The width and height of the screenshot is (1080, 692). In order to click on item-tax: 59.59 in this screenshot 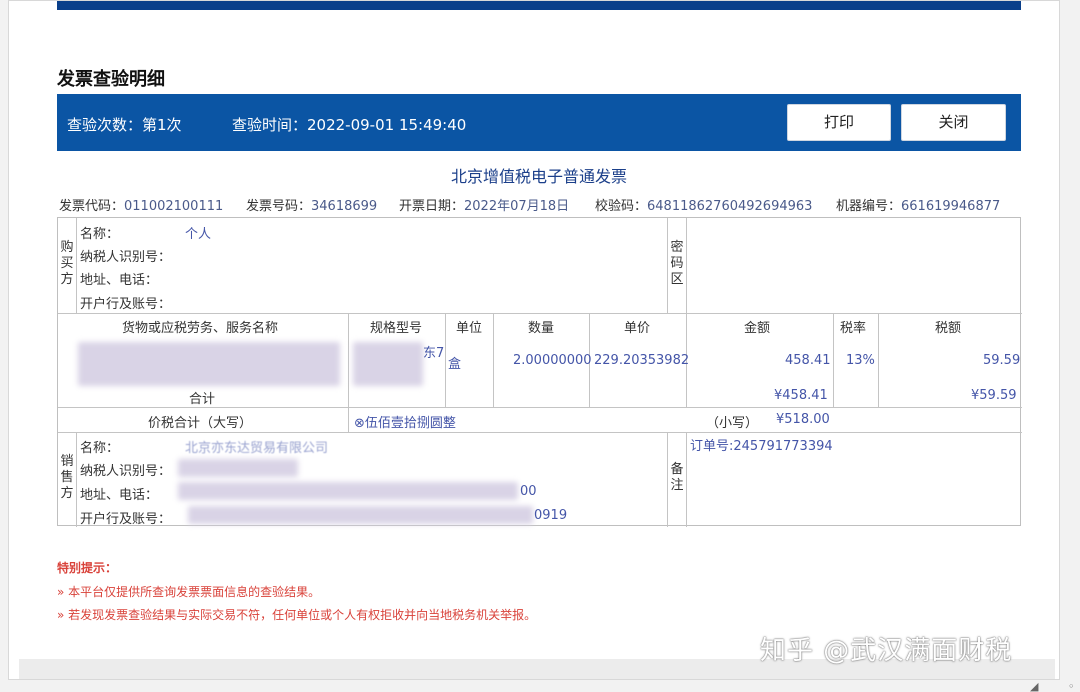, I will do `click(1002, 360)`.